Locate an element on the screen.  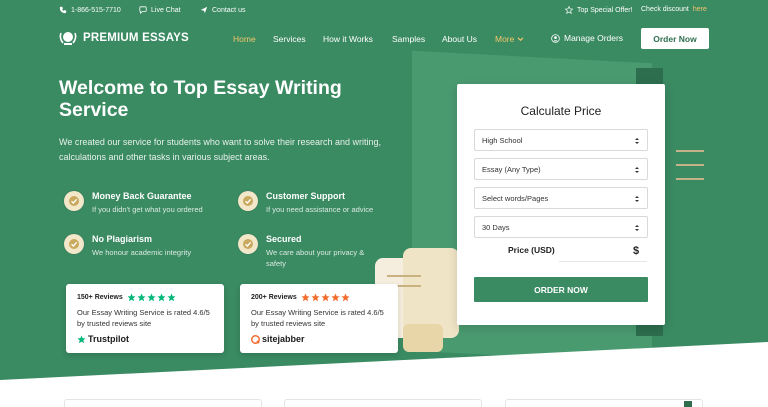
scroll-indicator is located at coordinates (688, 404).